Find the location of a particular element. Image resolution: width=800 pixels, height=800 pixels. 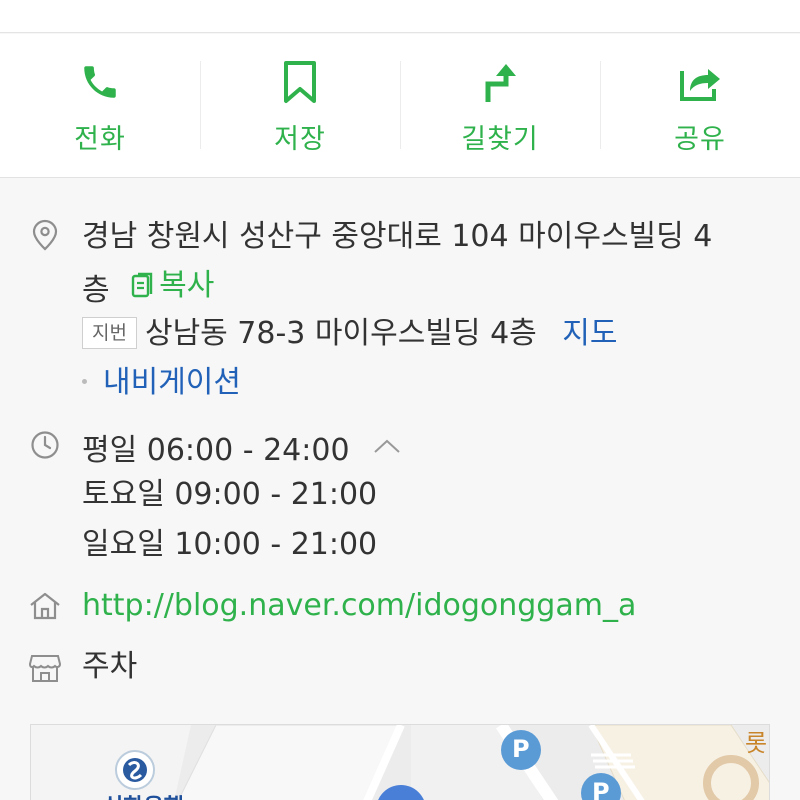

map-link: 지도 is located at coordinates (589, 333).